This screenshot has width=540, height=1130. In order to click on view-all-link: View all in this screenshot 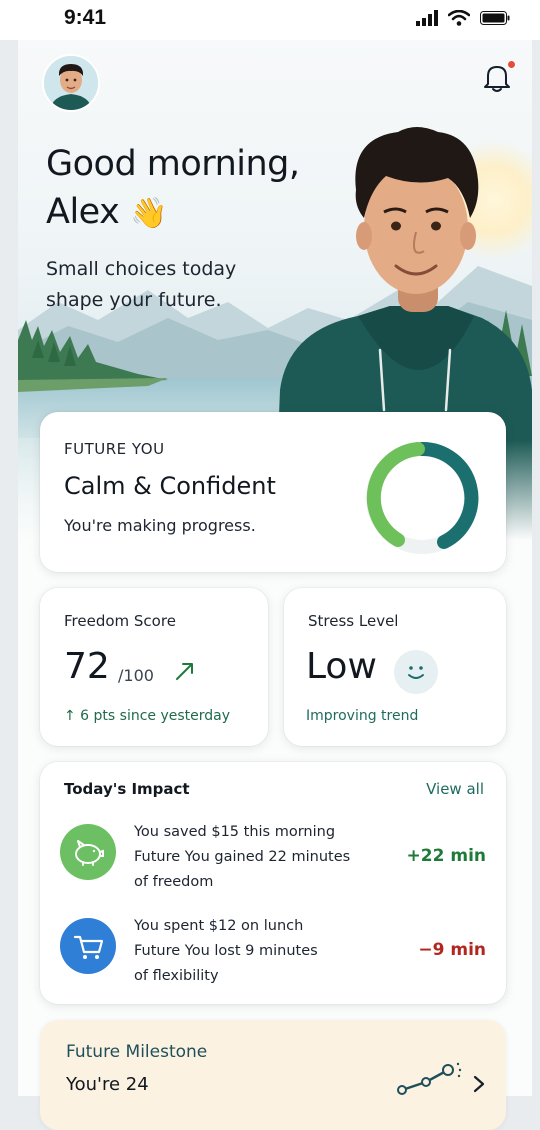, I will do `click(455, 789)`.